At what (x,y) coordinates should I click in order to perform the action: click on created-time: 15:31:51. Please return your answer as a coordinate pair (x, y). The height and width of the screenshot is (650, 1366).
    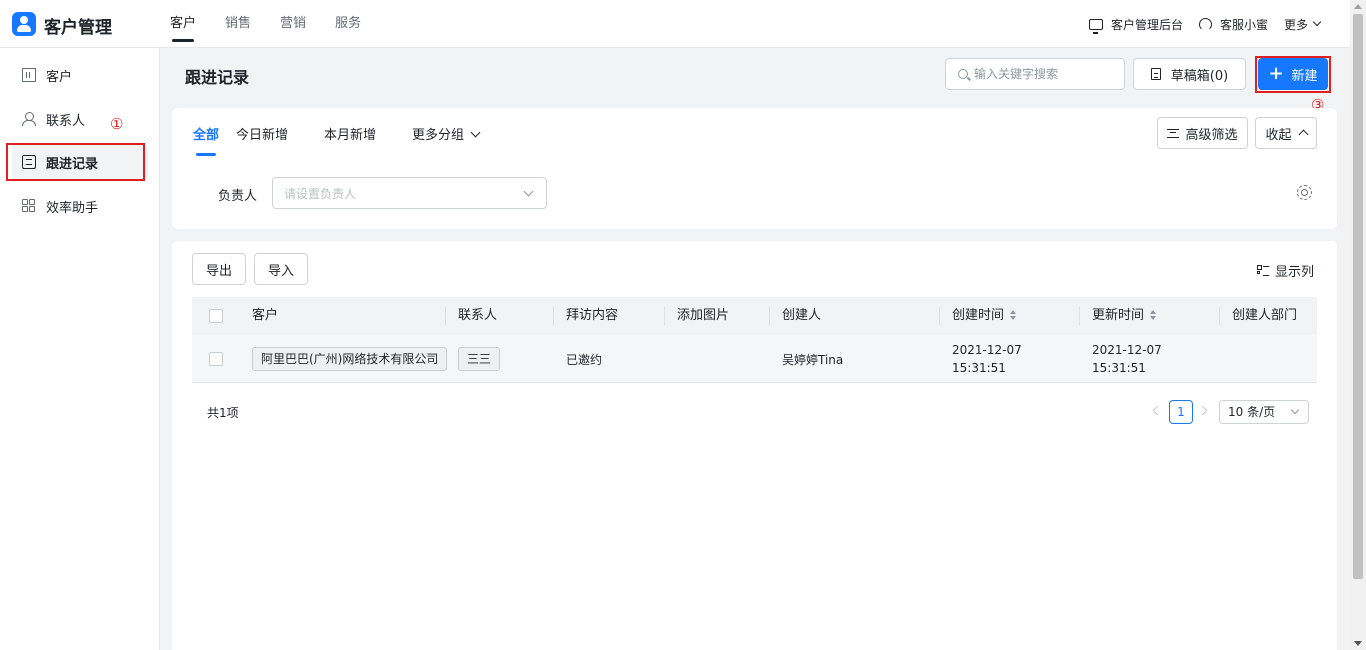
    Looking at the image, I should click on (979, 368).